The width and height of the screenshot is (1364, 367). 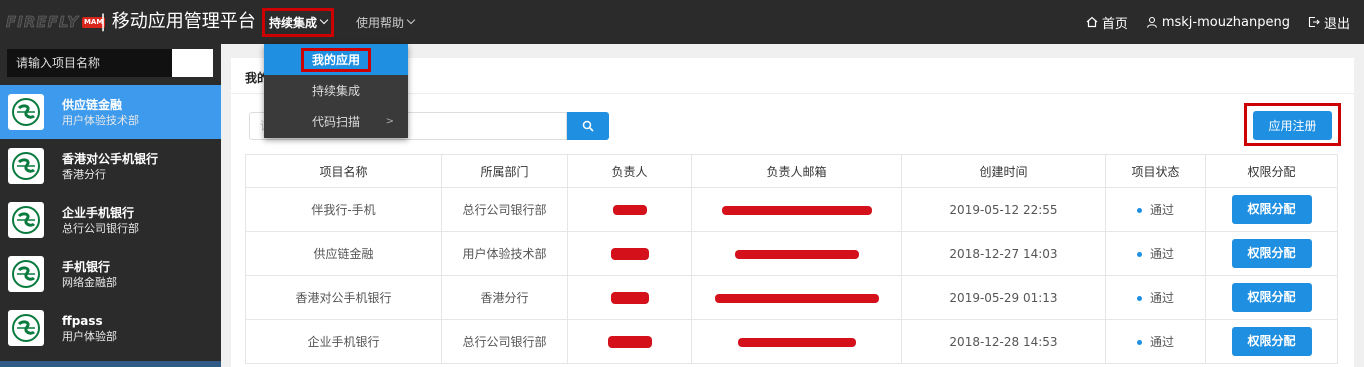 I want to click on sidebar-search-button, so click(x=192, y=63).